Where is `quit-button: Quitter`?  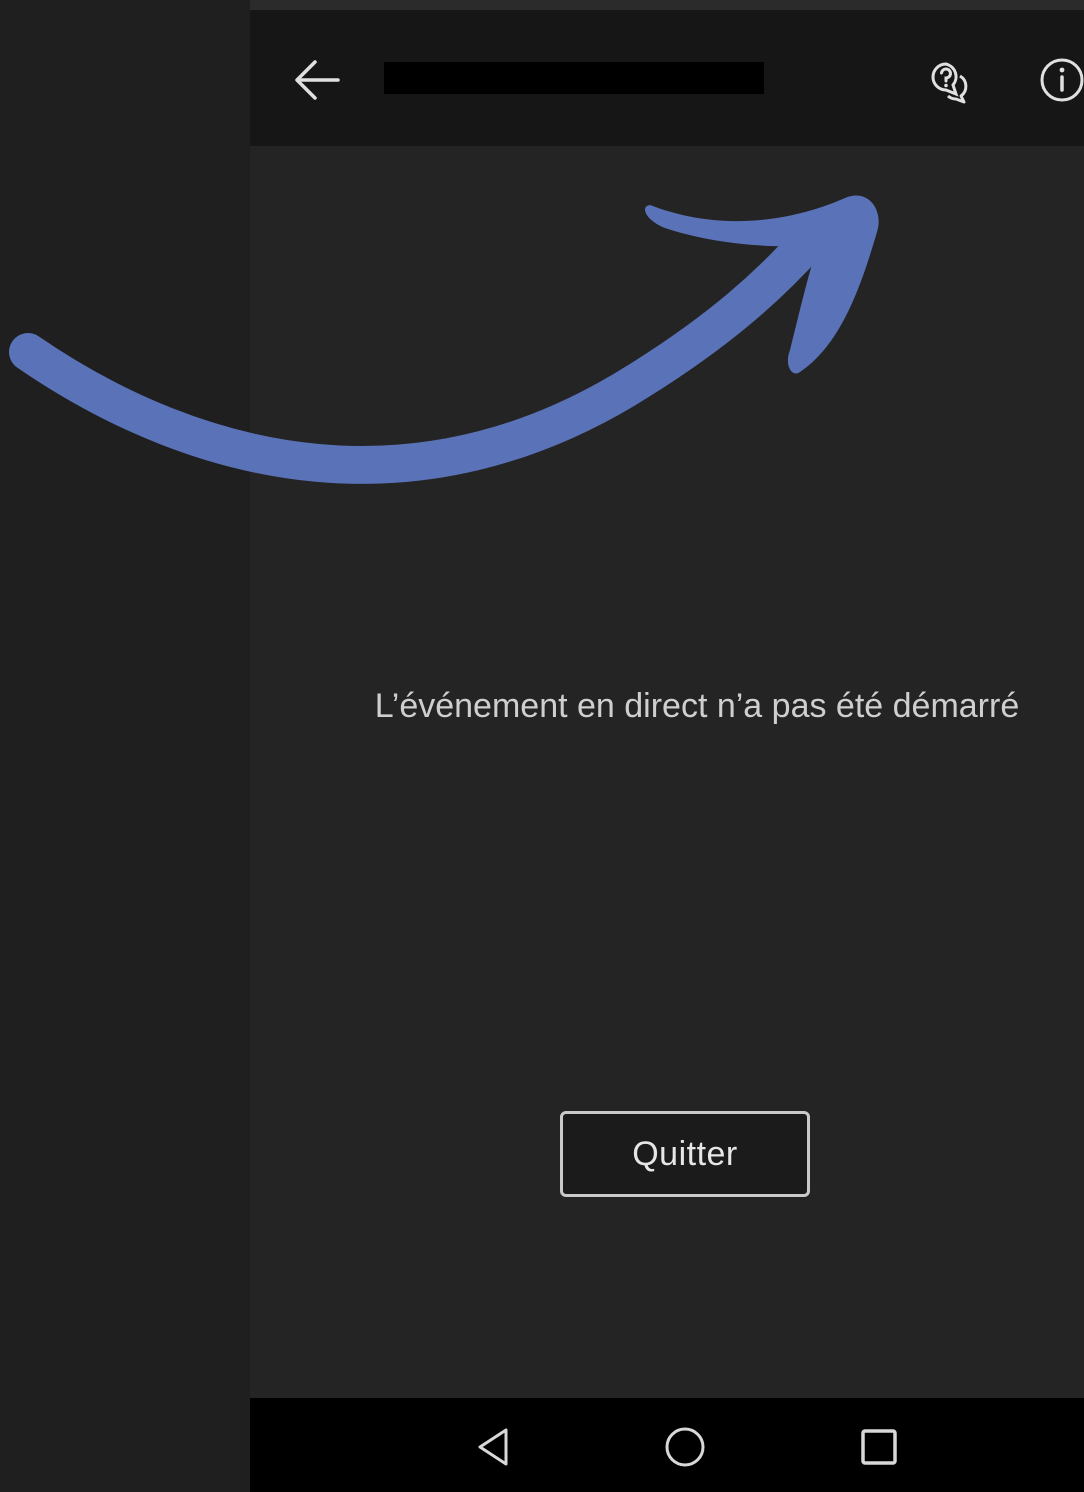
quit-button: Quitter is located at coordinates (685, 1154).